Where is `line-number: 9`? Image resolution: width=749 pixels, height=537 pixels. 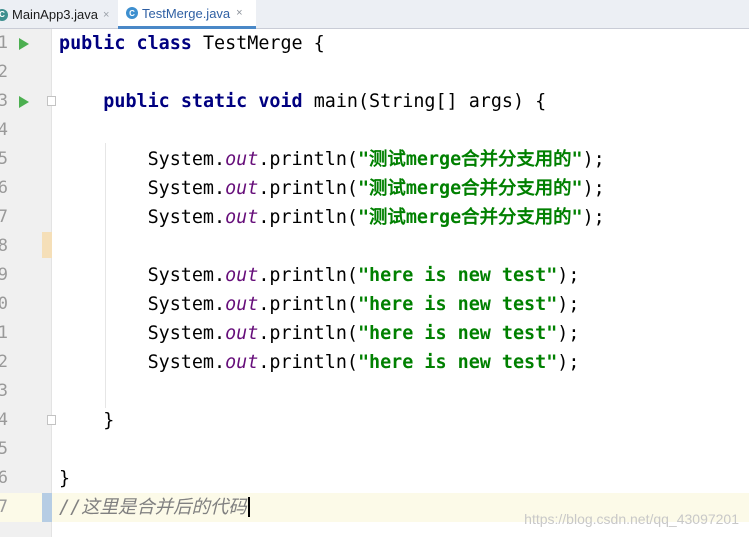 line-number: 9 is located at coordinates (4, 275).